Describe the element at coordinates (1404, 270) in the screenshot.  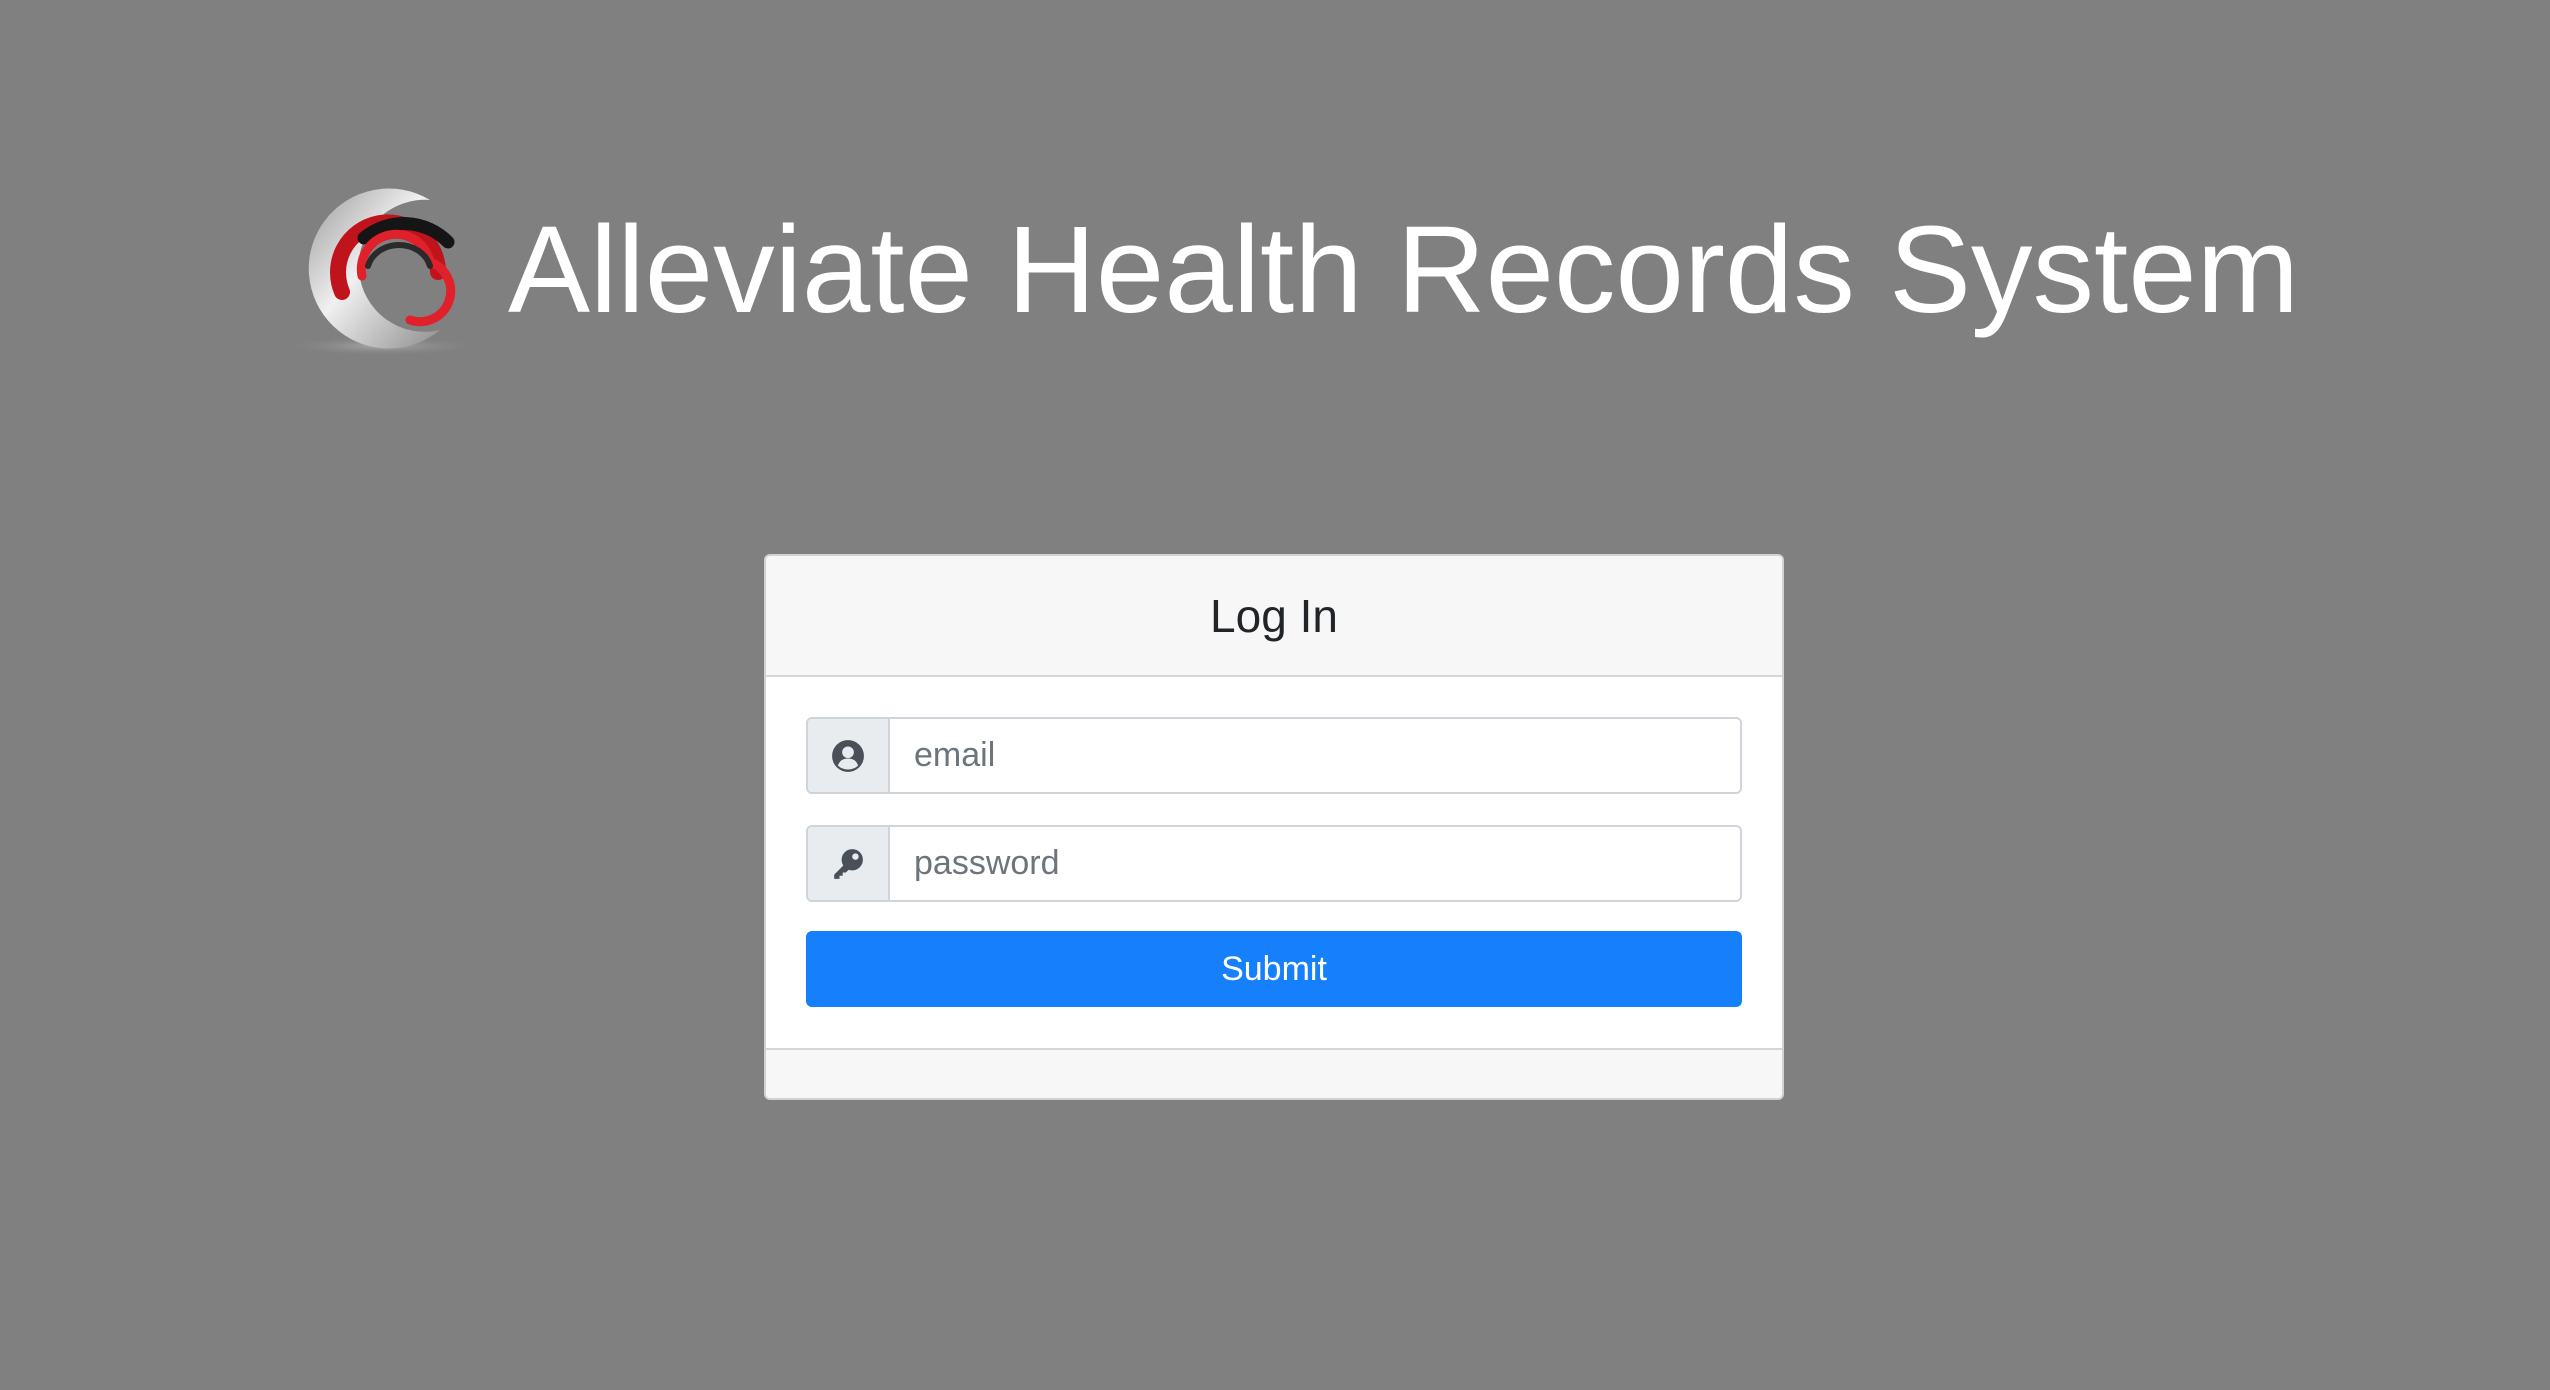
I see `app-title: Alleviate Health Records System` at that location.